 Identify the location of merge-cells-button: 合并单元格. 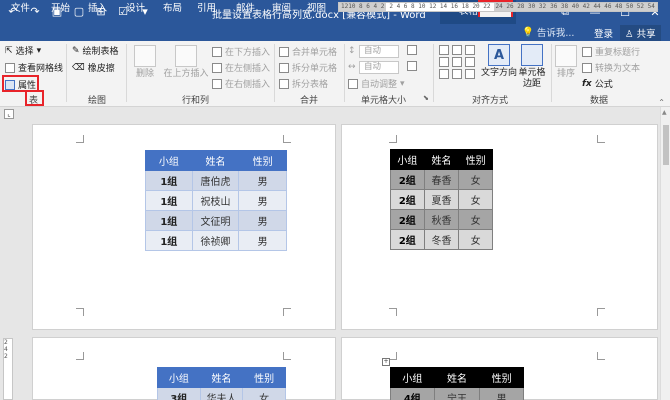
(308, 51).